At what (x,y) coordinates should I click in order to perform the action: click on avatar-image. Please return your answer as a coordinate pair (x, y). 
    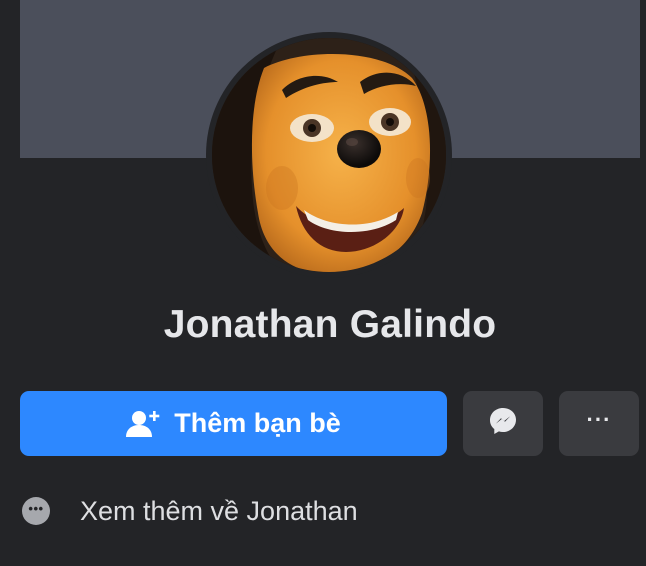
    Looking at the image, I should click on (329, 155).